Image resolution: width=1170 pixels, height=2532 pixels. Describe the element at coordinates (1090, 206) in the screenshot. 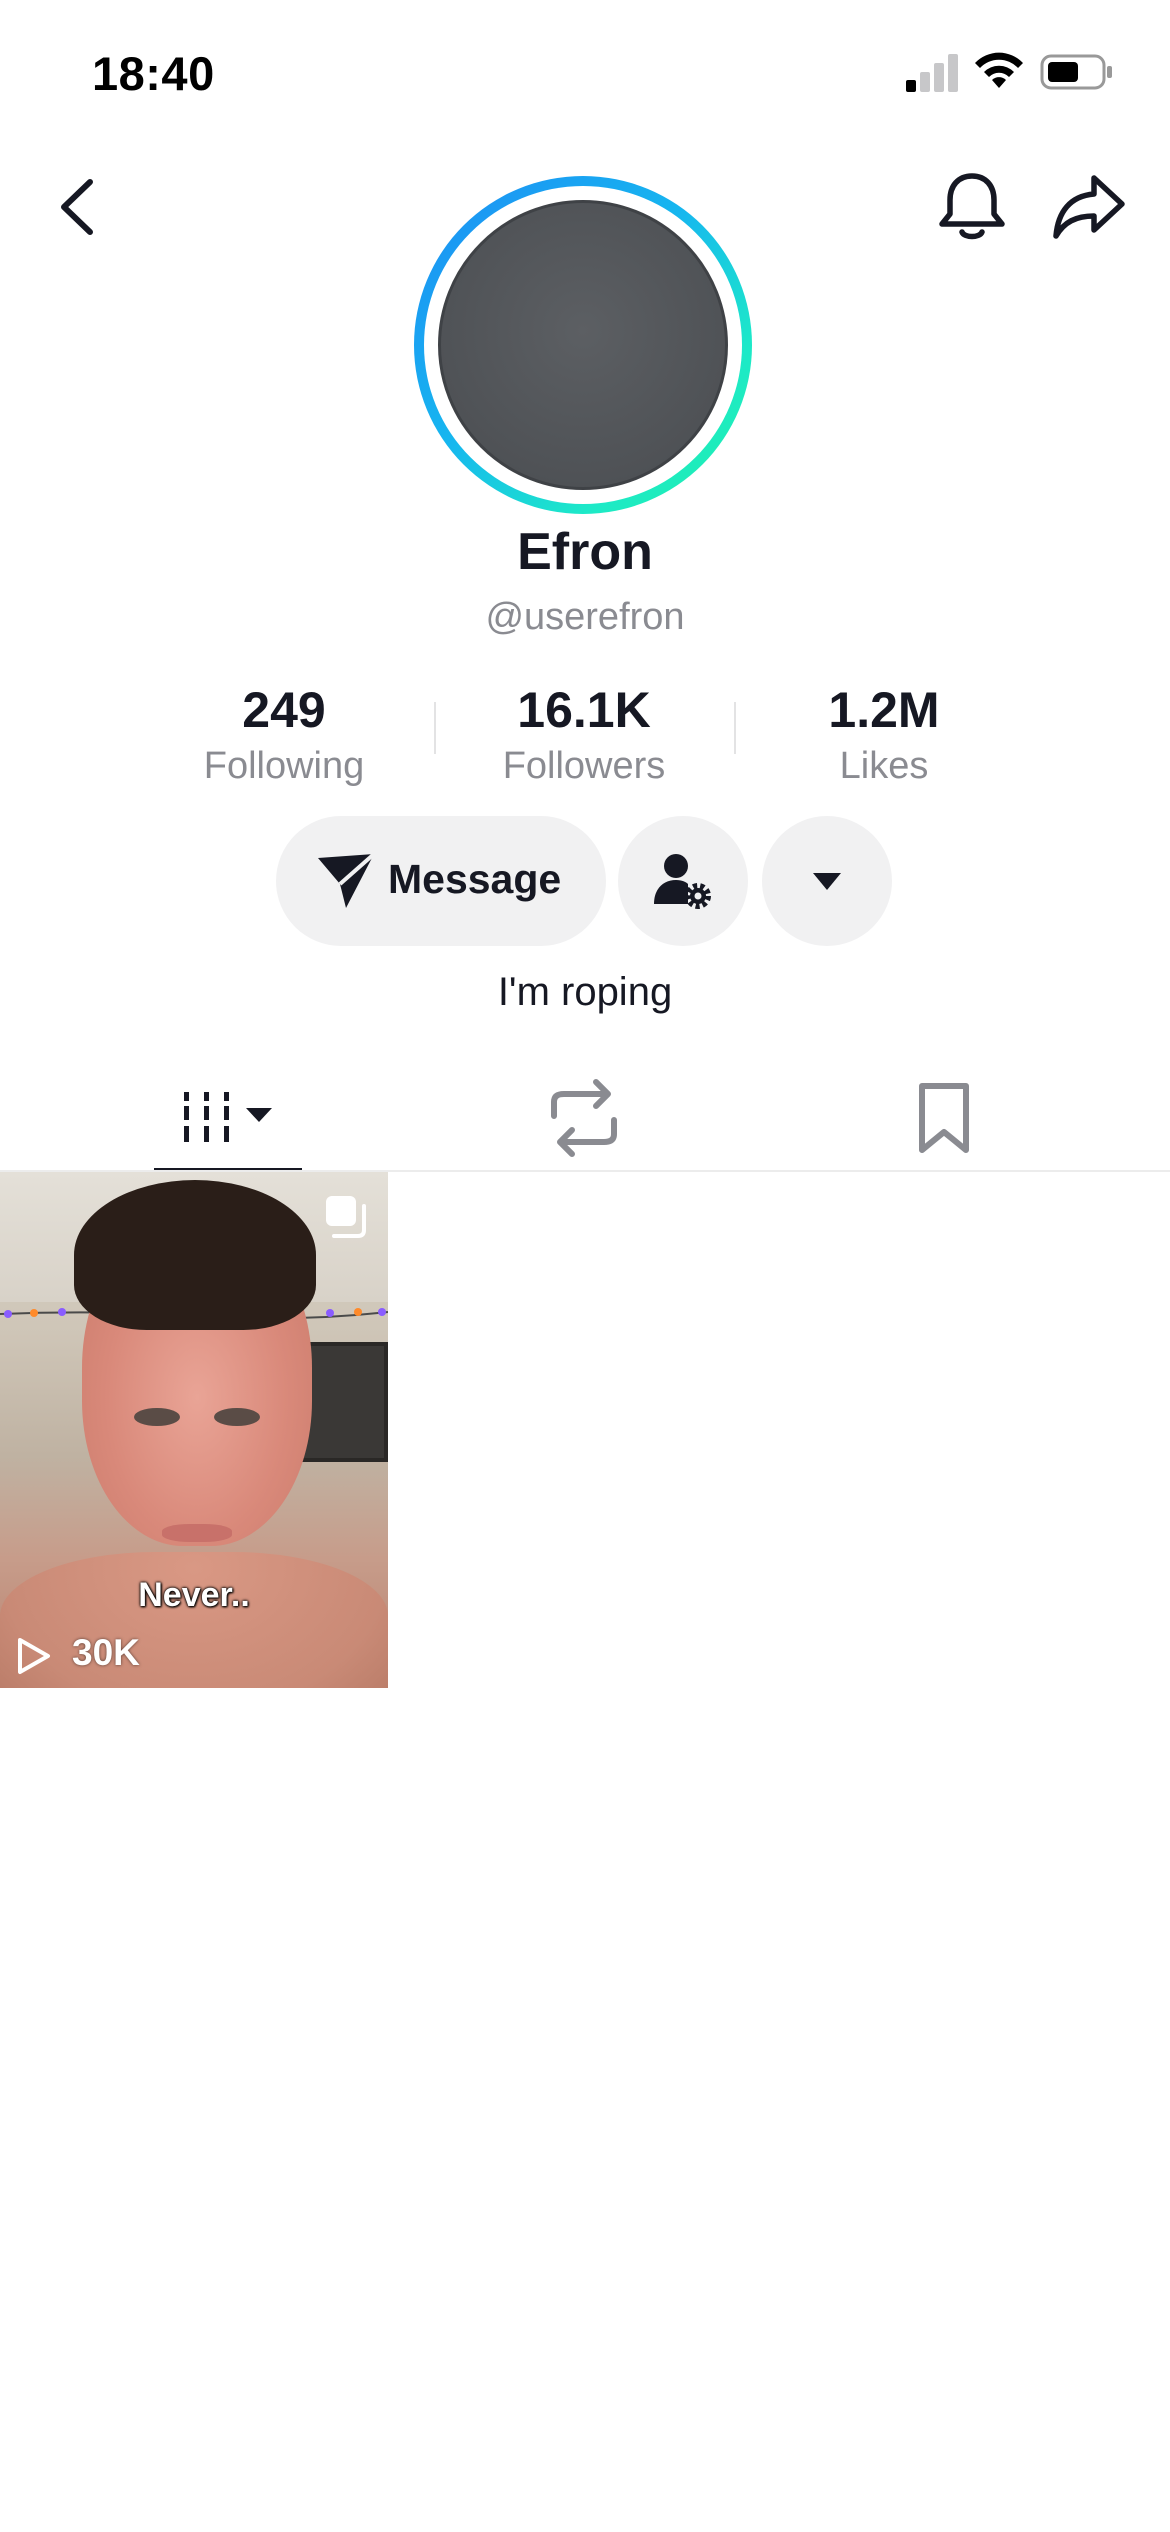

I see `share-arrow-icon` at that location.